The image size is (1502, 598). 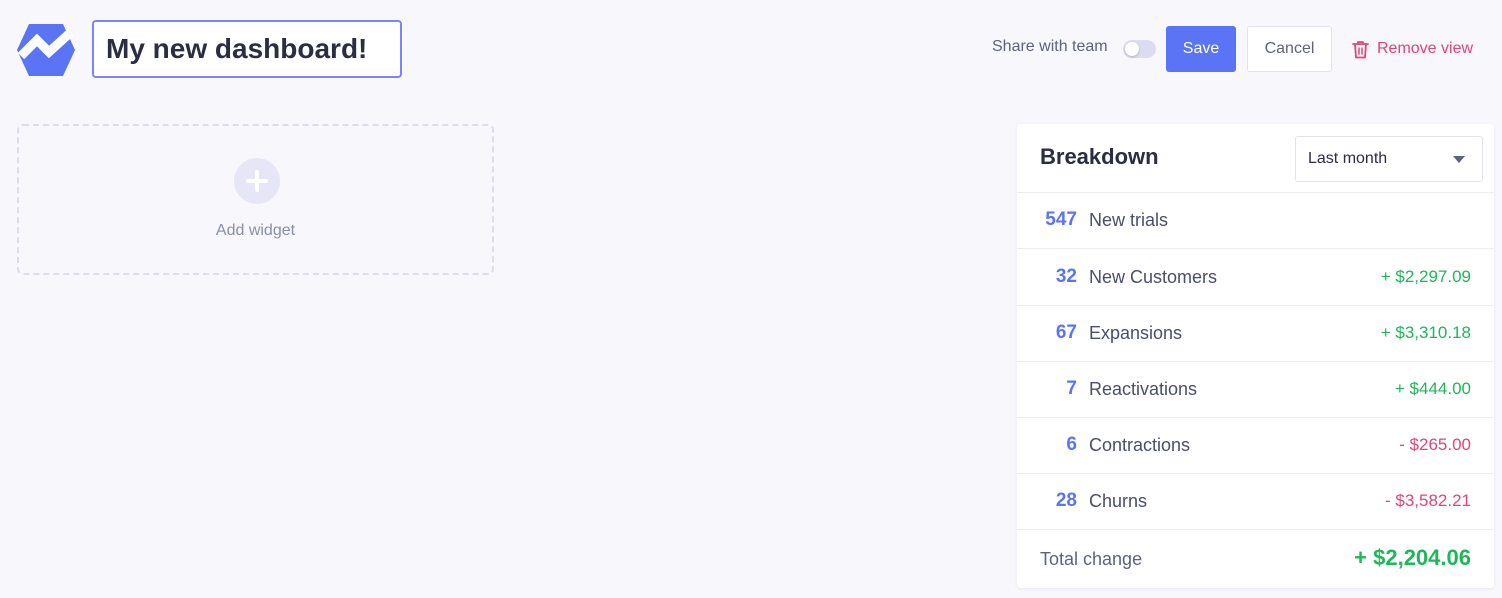 What do you see at coordinates (1389, 159) in the screenshot?
I see `period-select: Last month` at bounding box center [1389, 159].